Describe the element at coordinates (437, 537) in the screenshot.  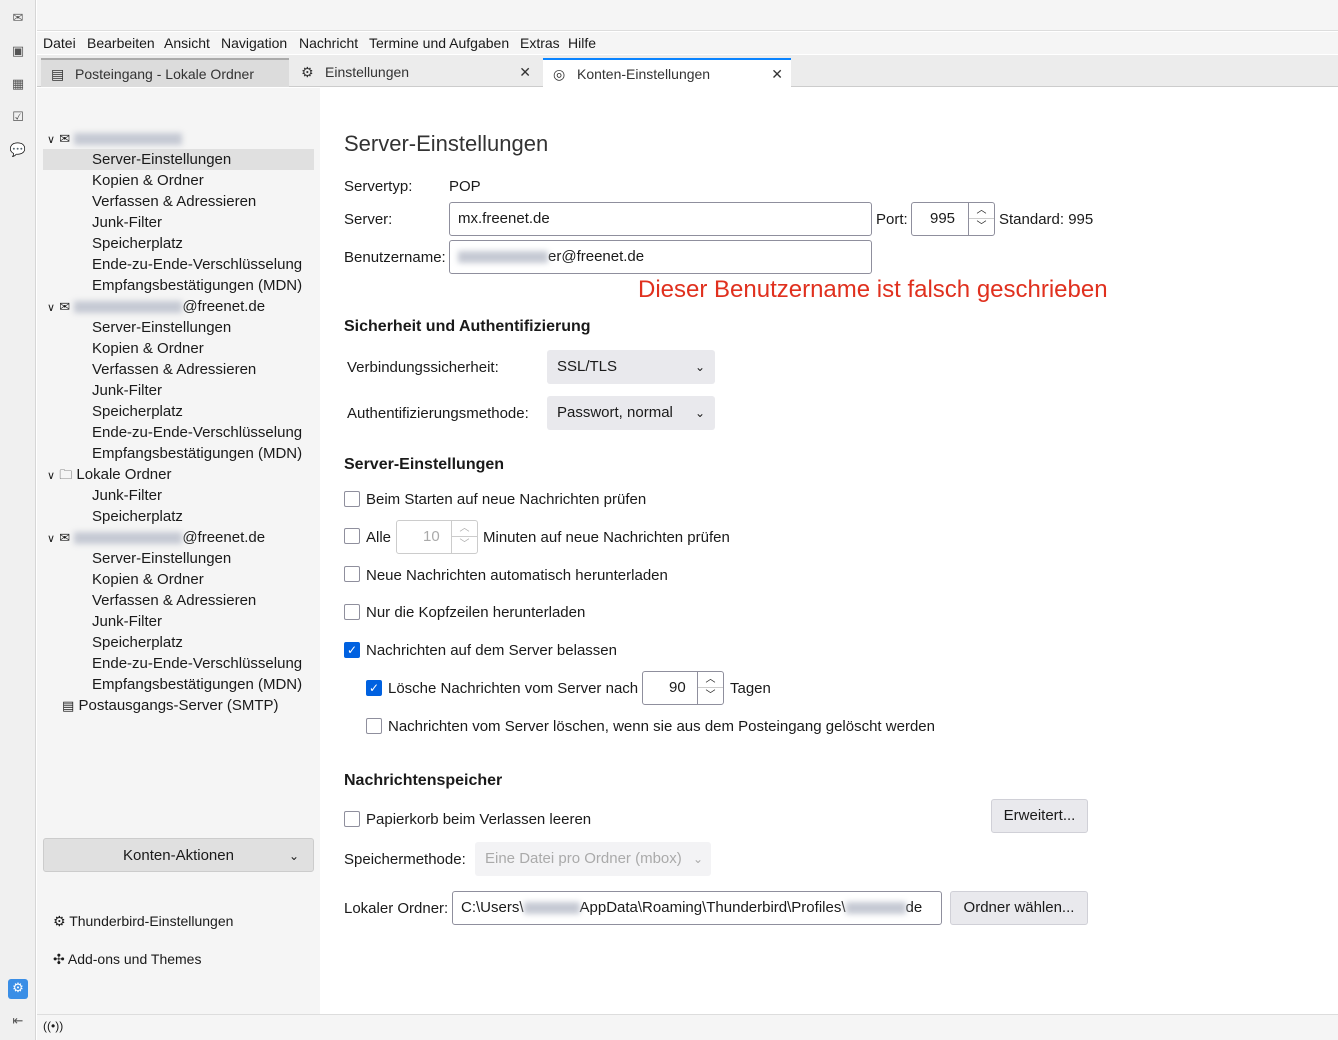
I see `minutes-input: 10 ︿ ﹀` at that location.